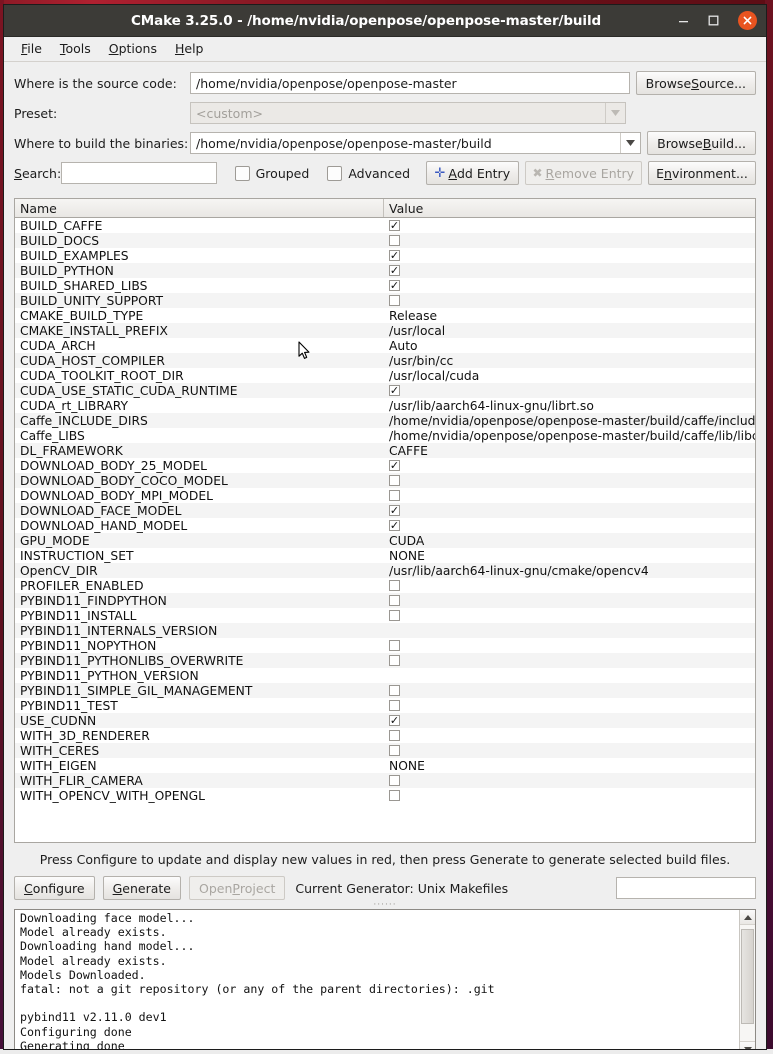 This screenshot has width=773, height=1054. I want to click on maximize-icon, so click(713, 20).